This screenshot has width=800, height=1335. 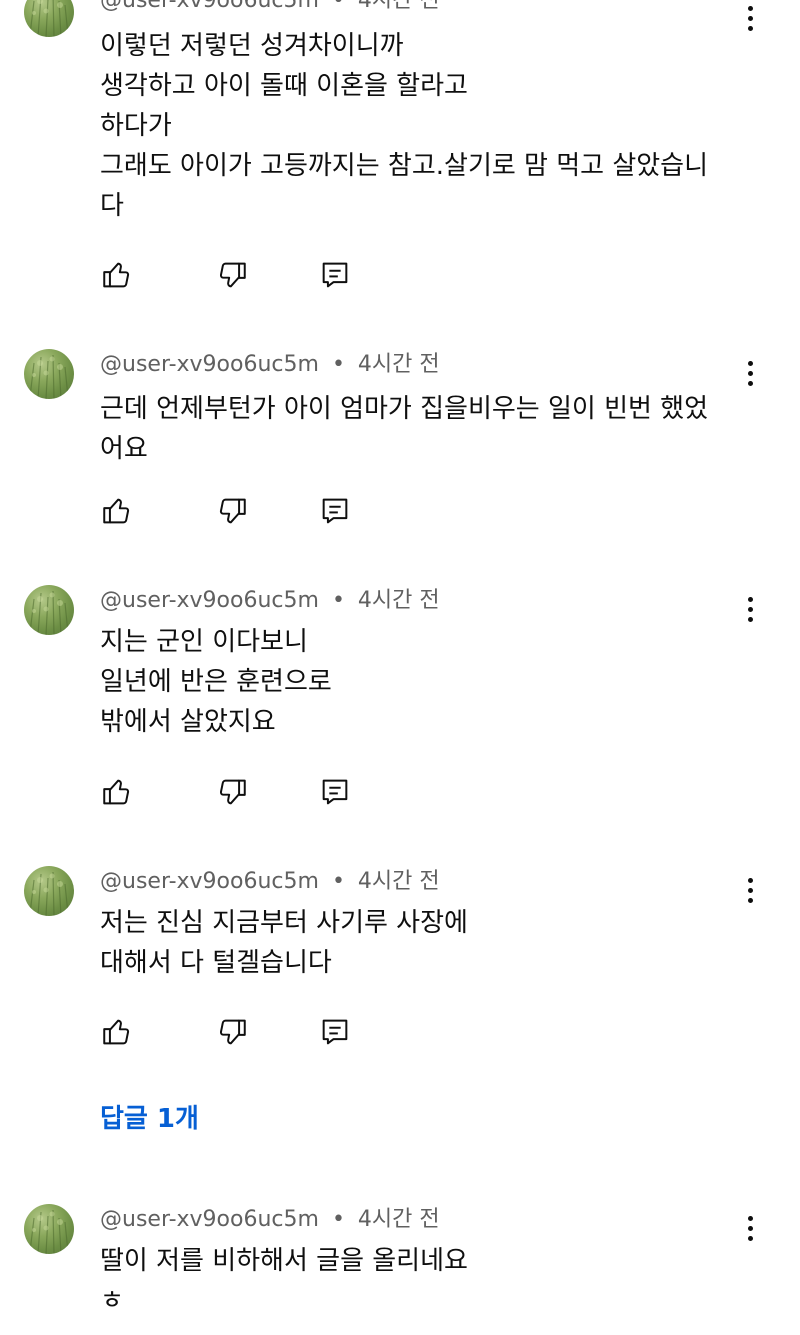 What do you see at coordinates (284, 923) in the screenshot?
I see `comment-line: 저는 진심 지금부터 사기루 사장에` at bounding box center [284, 923].